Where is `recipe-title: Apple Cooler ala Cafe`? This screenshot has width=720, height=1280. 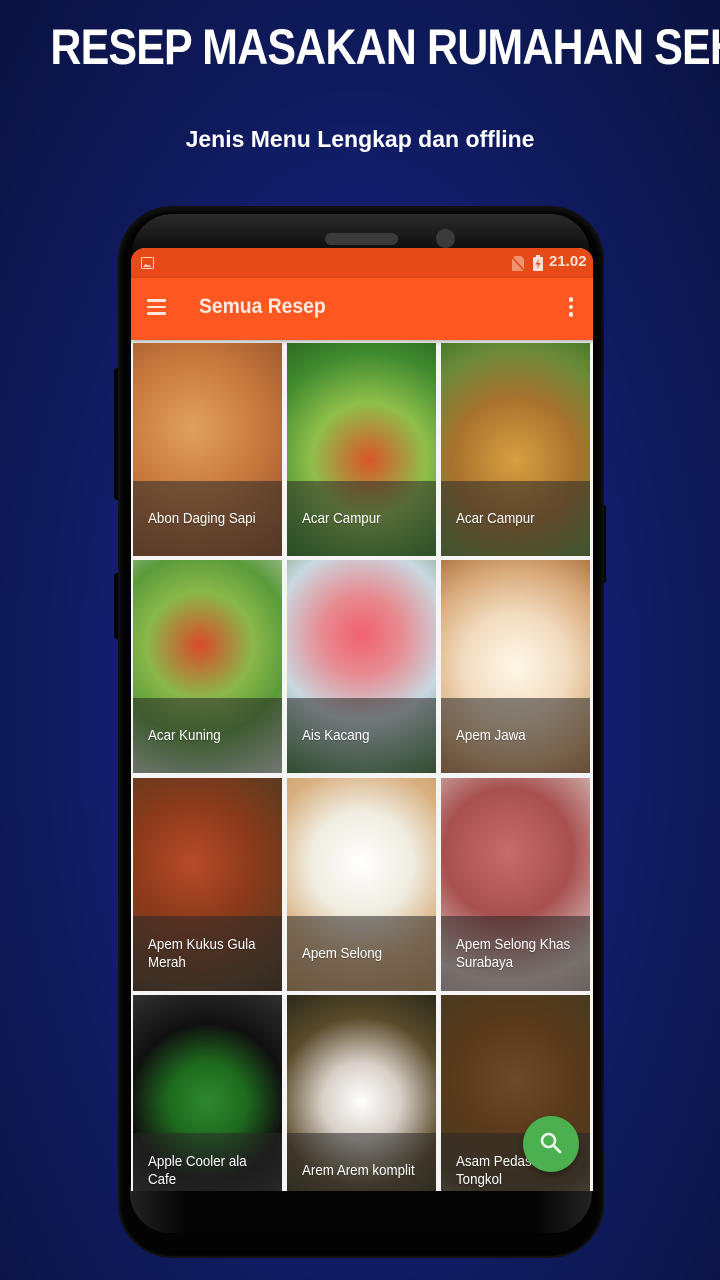
recipe-title: Apple Cooler ala Cafe is located at coordinates (206, 1162).